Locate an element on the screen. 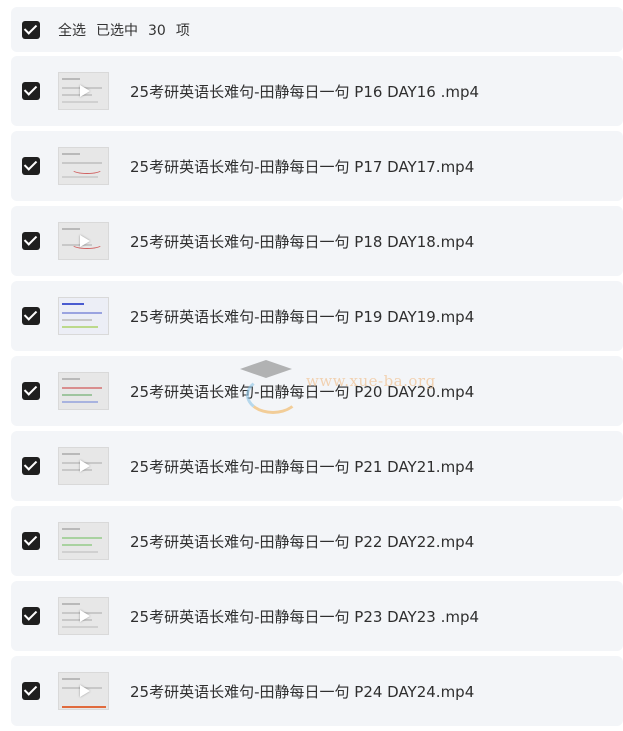  selected-suffix: 项 is located at coordinates (182, 30).